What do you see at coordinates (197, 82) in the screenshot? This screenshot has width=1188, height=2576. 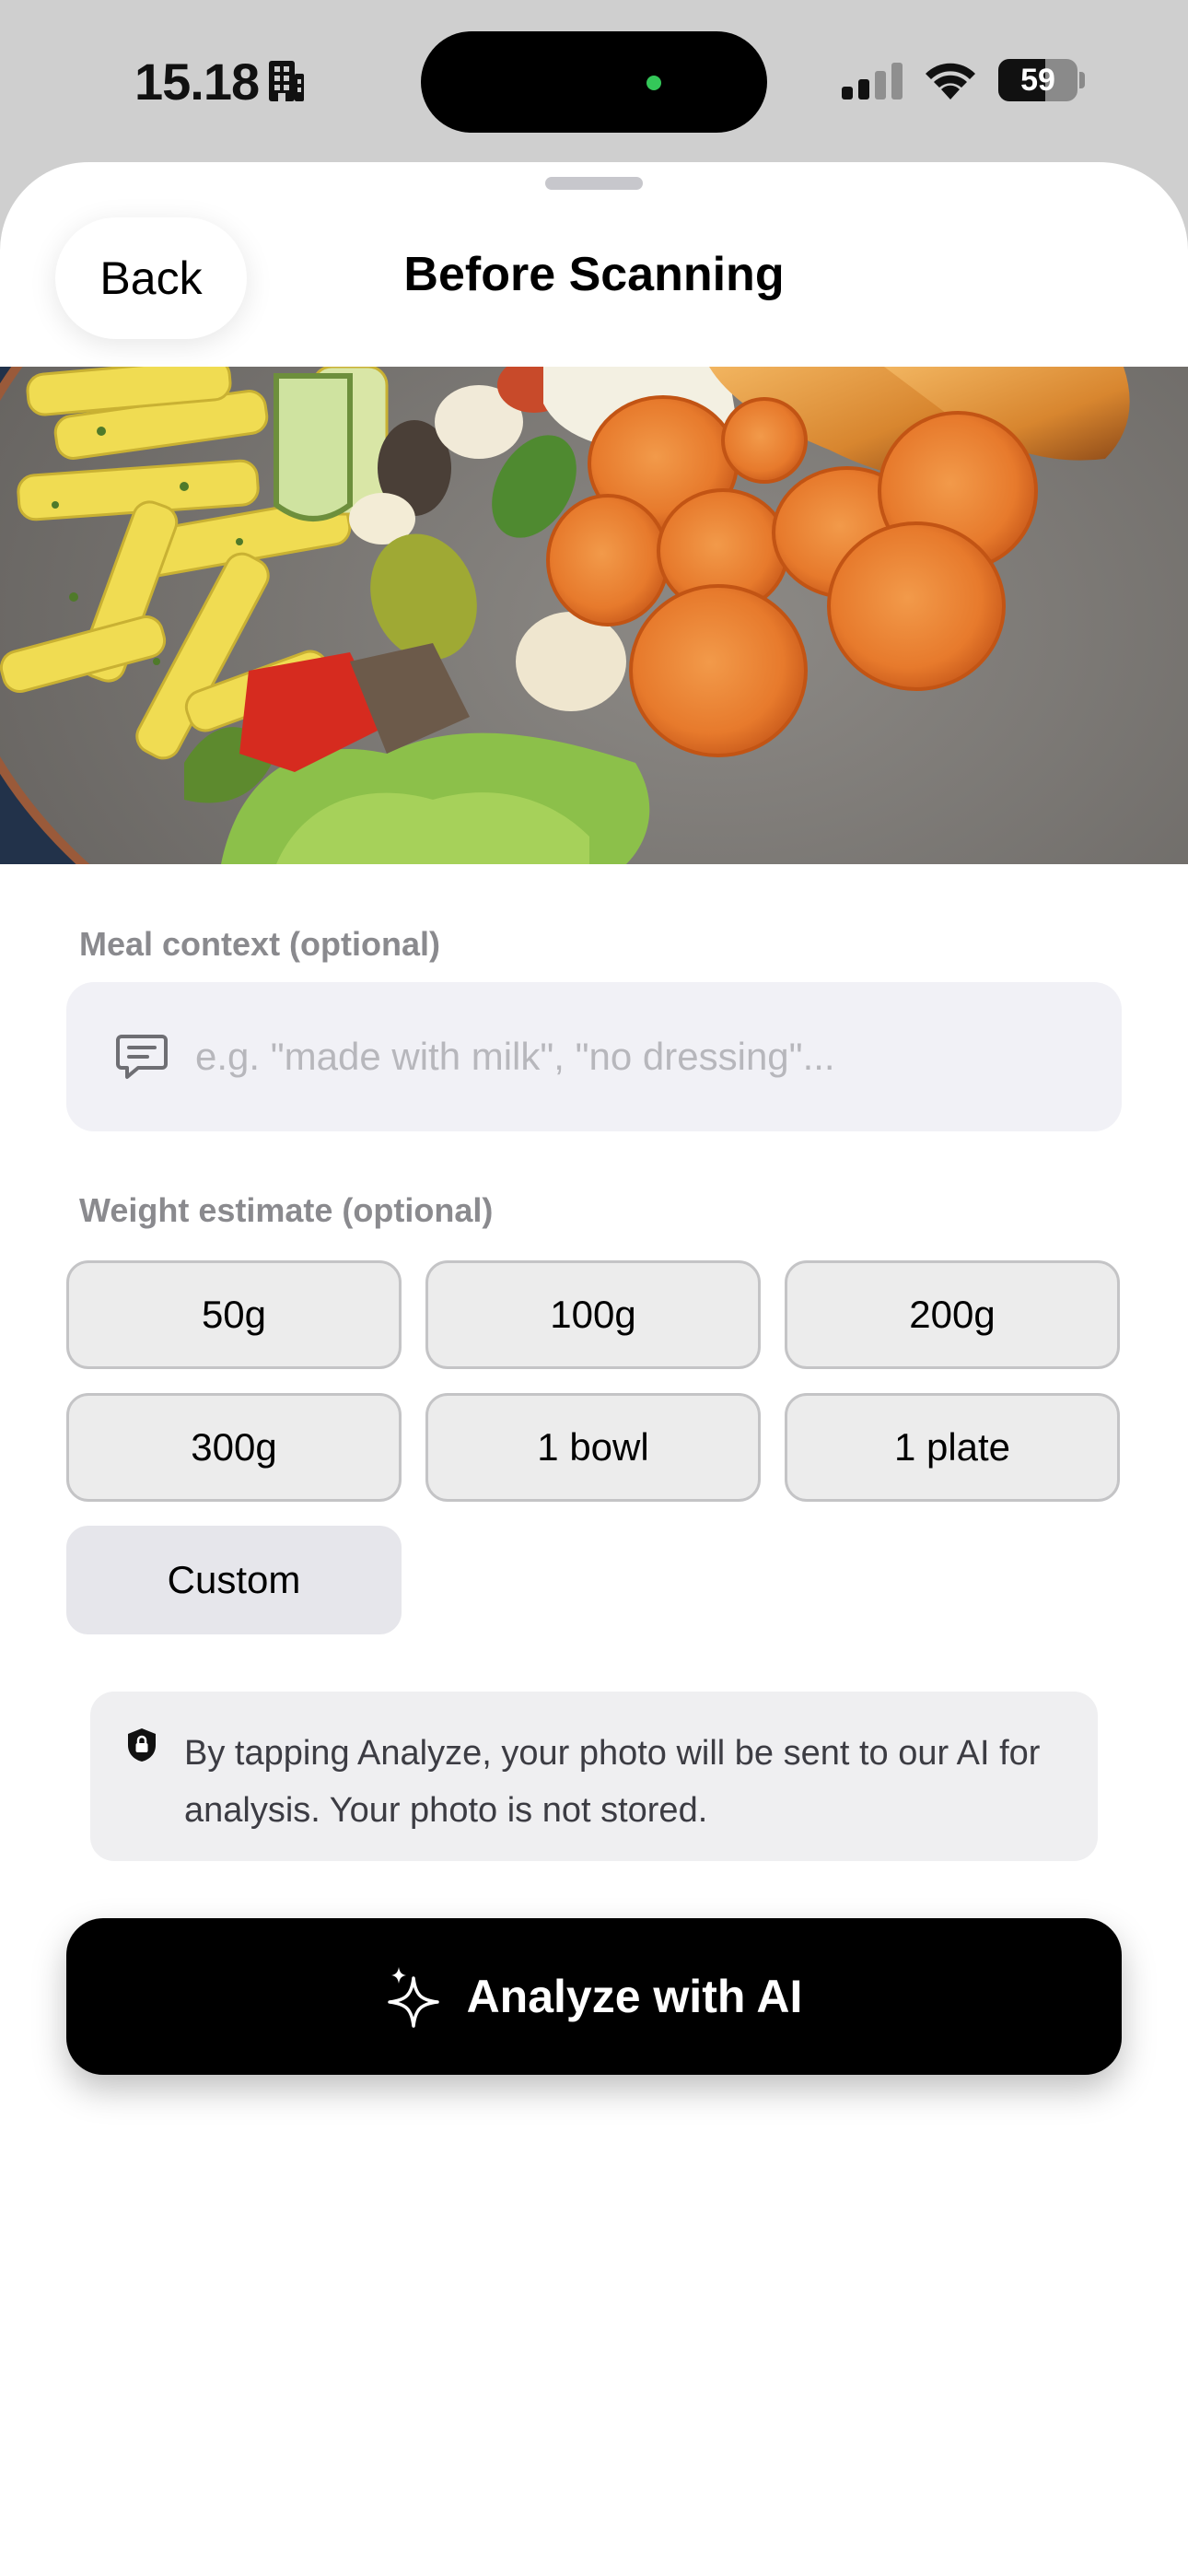 I see `status-time: 15.18` at bounding box center [197, 82].